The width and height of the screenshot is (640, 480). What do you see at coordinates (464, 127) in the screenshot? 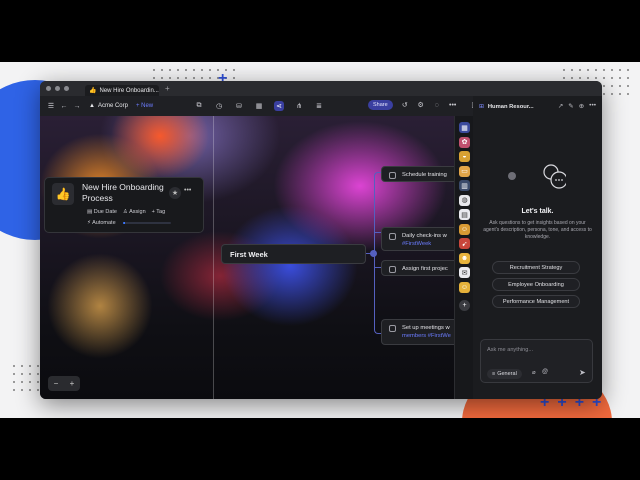
I see `grid-icon: ▦` at bounding box center [464, 127].